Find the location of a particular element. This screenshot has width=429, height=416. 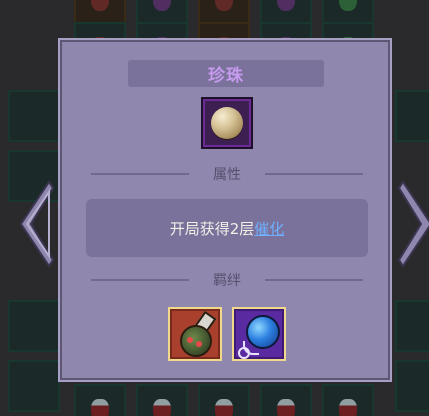

chevron-left-icon is located at coordinates (37, 224).